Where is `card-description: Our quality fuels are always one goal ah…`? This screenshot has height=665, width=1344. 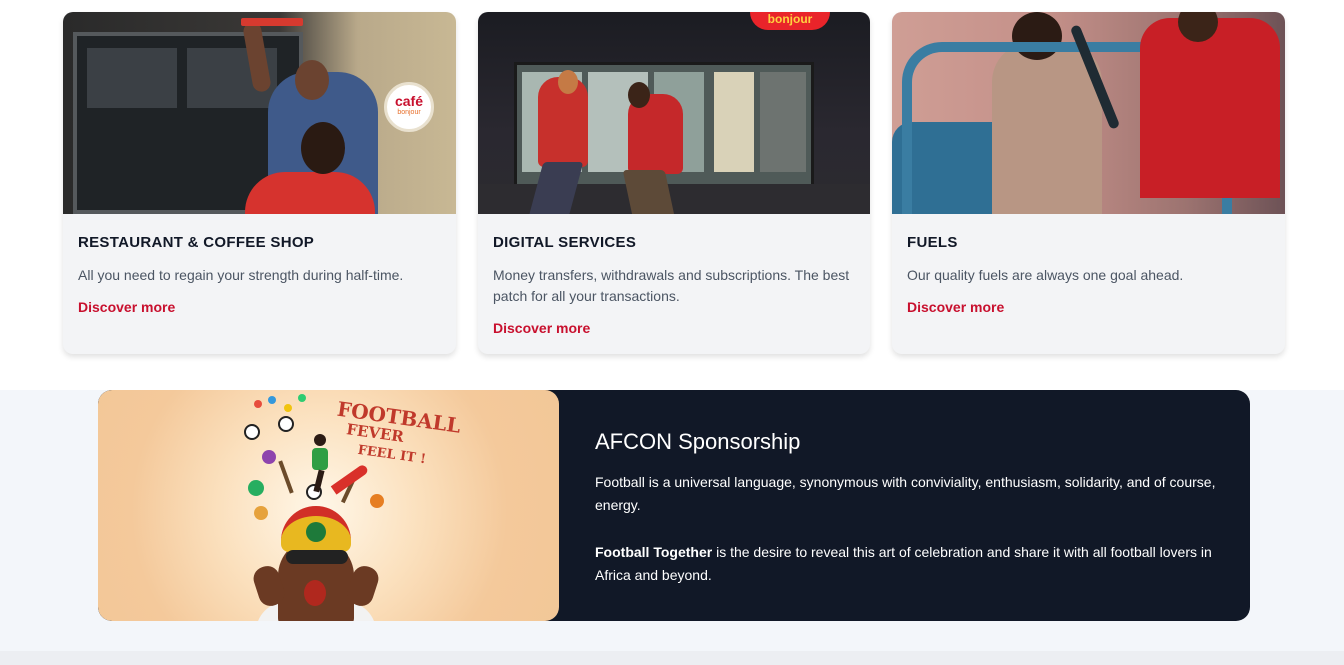 card-description: Our quality fuels are always one goal ah… is located at coordinates (1045, 275).